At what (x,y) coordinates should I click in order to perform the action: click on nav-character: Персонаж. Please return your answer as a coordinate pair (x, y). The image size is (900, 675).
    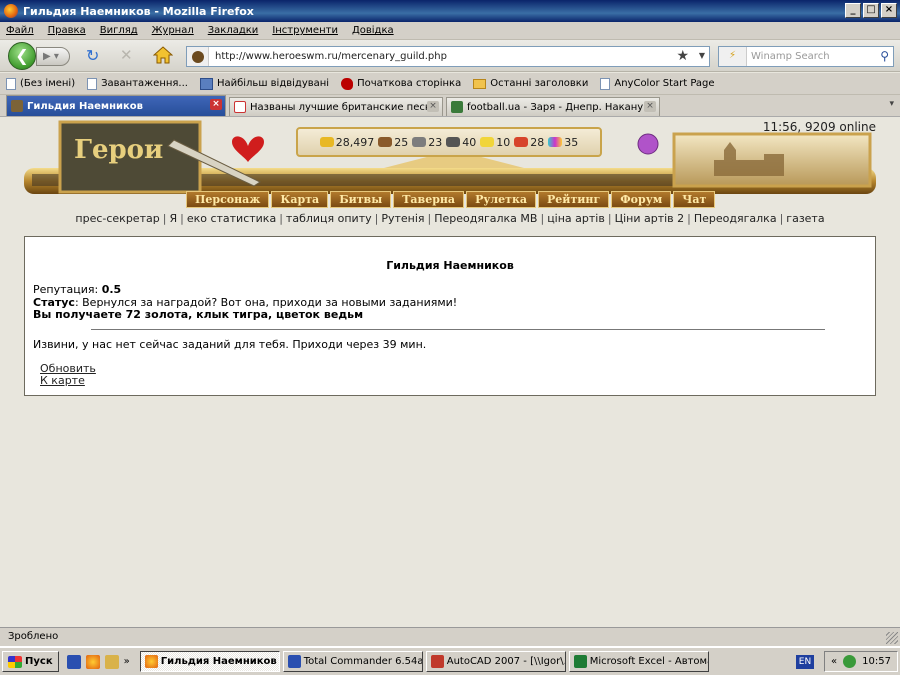
    Looking at the image, I should click on (228, 199).